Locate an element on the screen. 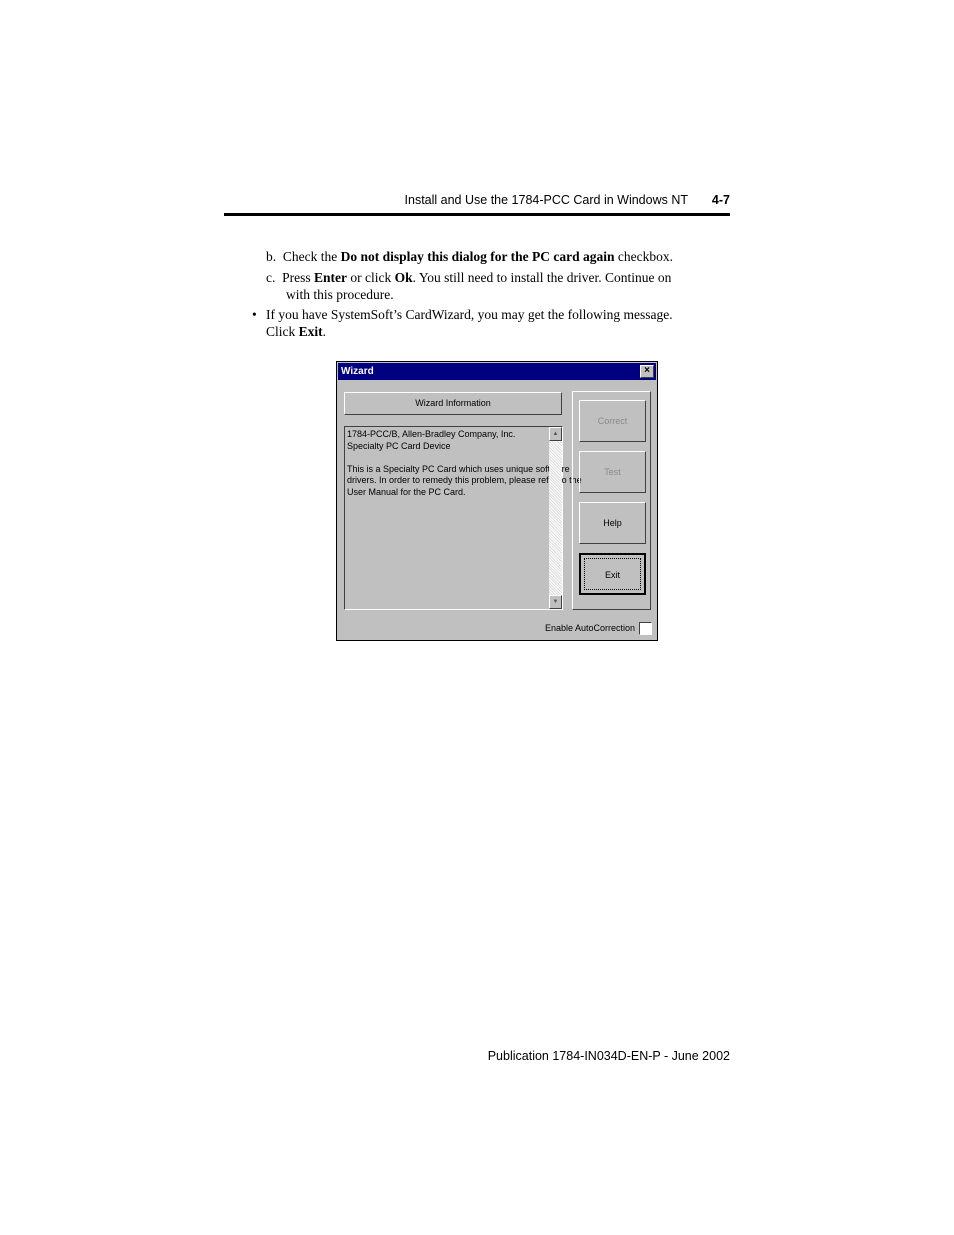 The image size is (954, 1235). wizard-information-header: Wizard Information is located at coordinates (453, 403).